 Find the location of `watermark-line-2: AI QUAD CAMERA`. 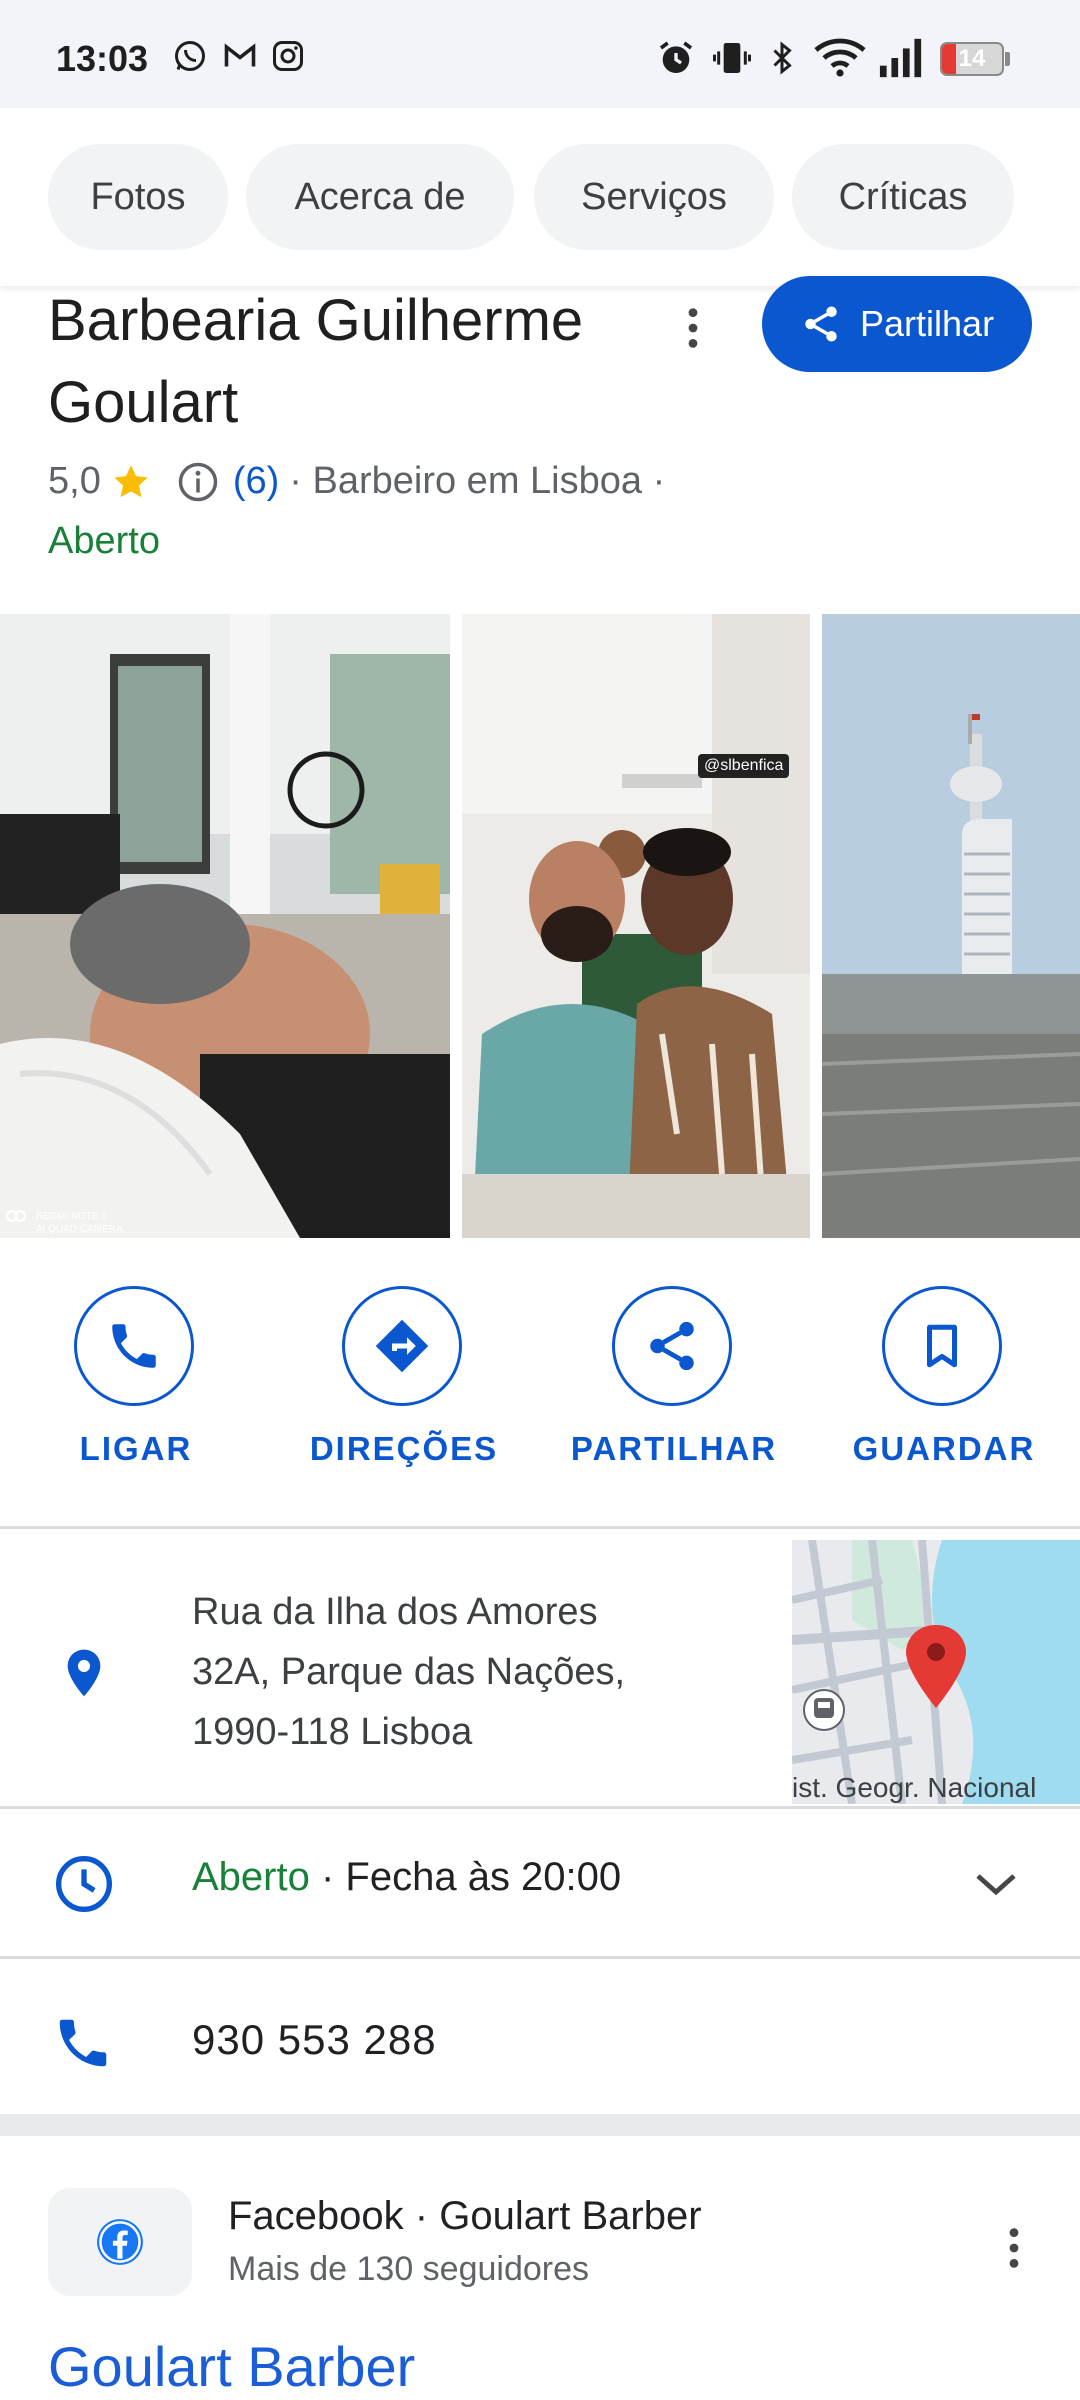

watermark-line-2: AI QUAD CAMERA is located at coordinates (79, 1229).